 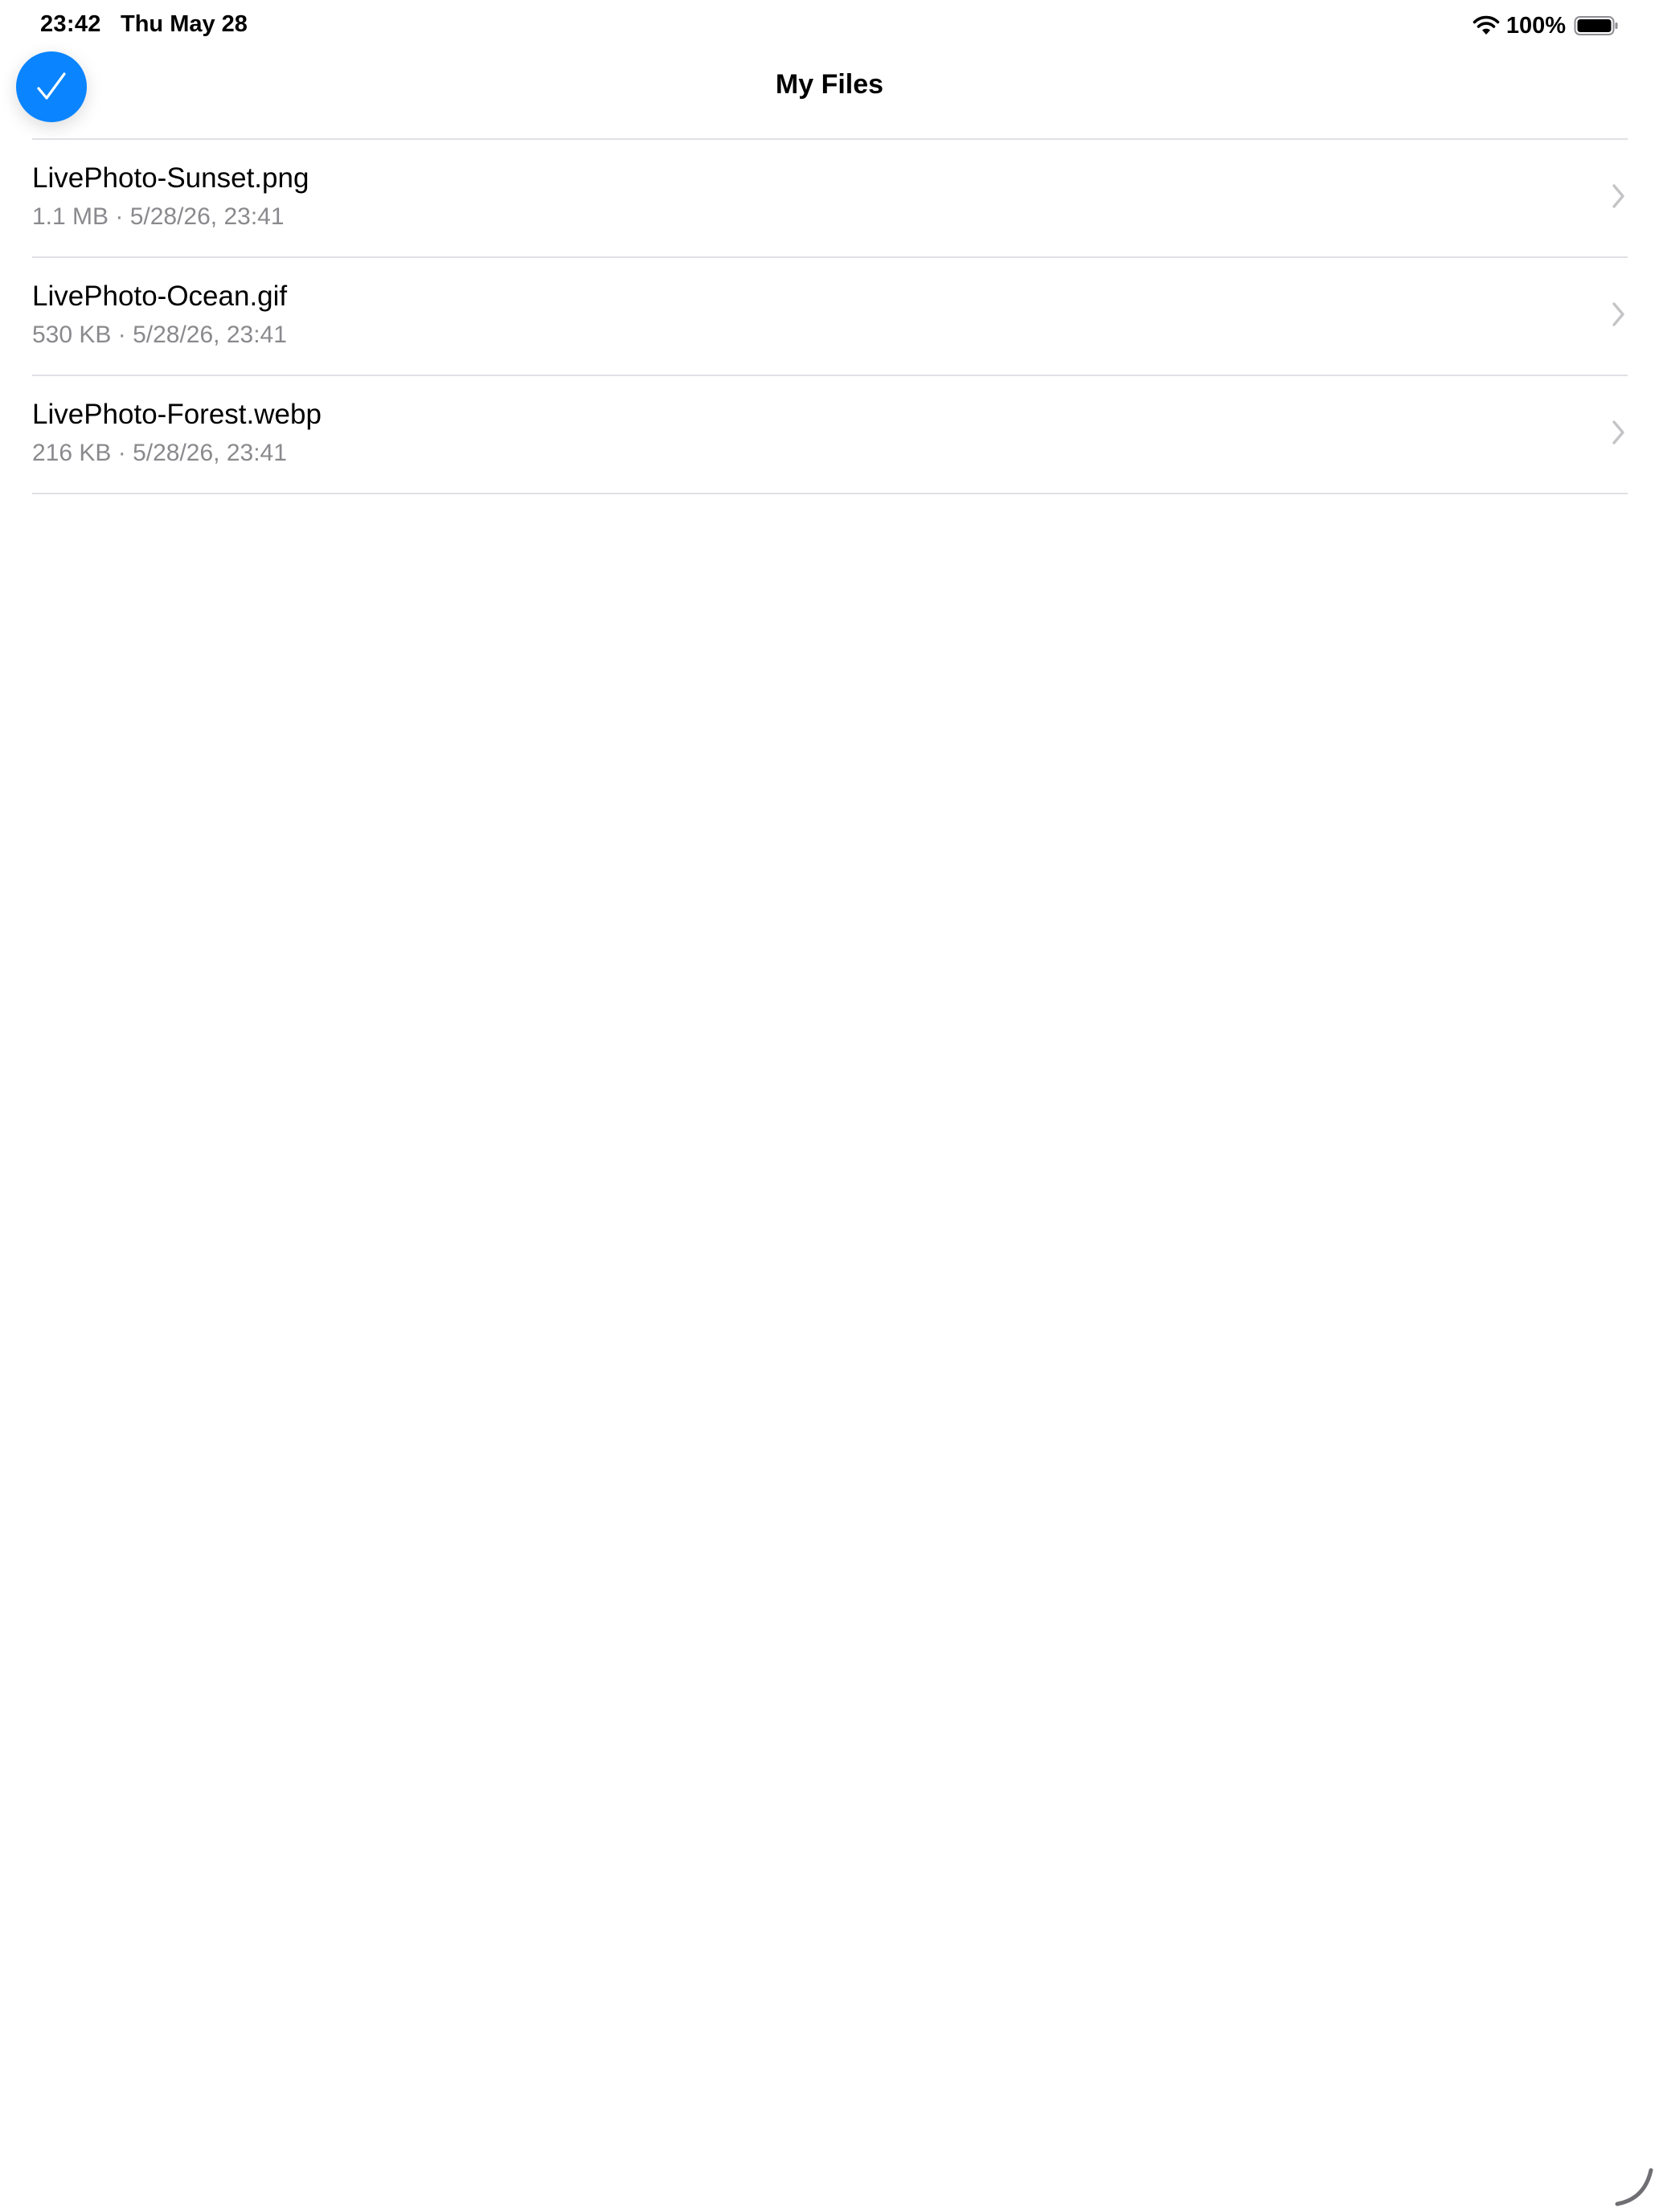 What do you see at coordinates (829, 25) in the screenshot?
I see `status-bar: 23:42 Thu May 28 100%` at bounding box center [829, 25].